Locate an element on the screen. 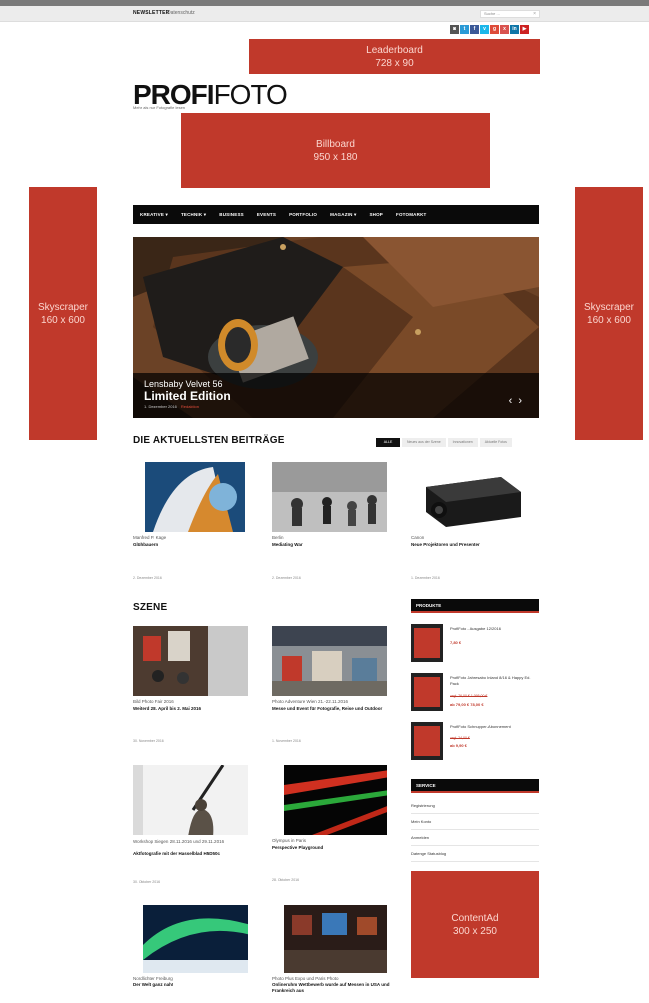 This screenshot has height=1003, width=649. card-category: Canon is located at coordinates (418, 537).